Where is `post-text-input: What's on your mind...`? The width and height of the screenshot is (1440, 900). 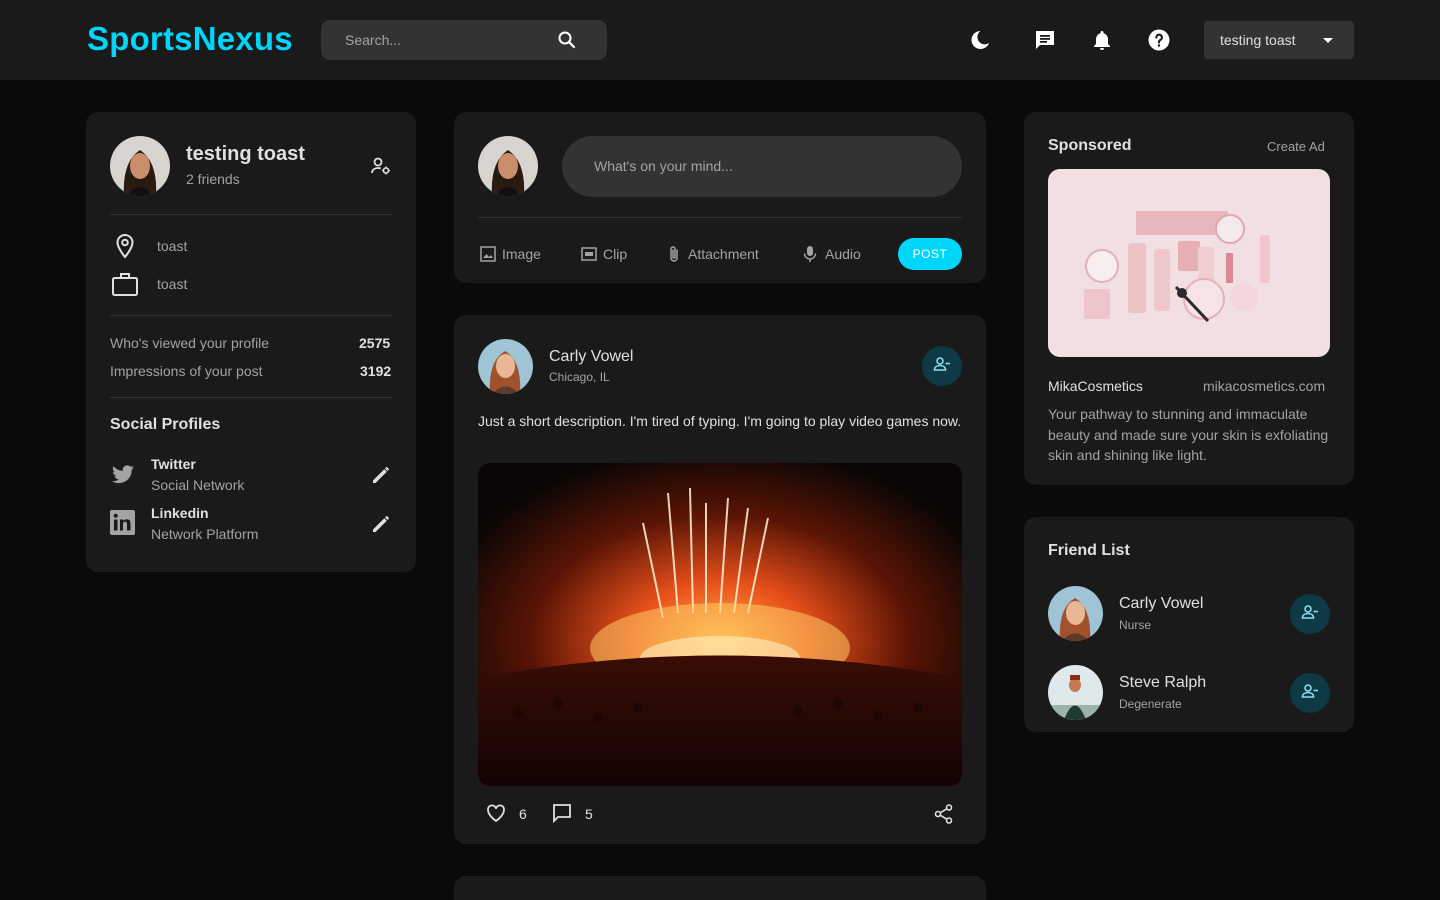 post-text-input: What's on your mind... is located at coordinates (762, 166).